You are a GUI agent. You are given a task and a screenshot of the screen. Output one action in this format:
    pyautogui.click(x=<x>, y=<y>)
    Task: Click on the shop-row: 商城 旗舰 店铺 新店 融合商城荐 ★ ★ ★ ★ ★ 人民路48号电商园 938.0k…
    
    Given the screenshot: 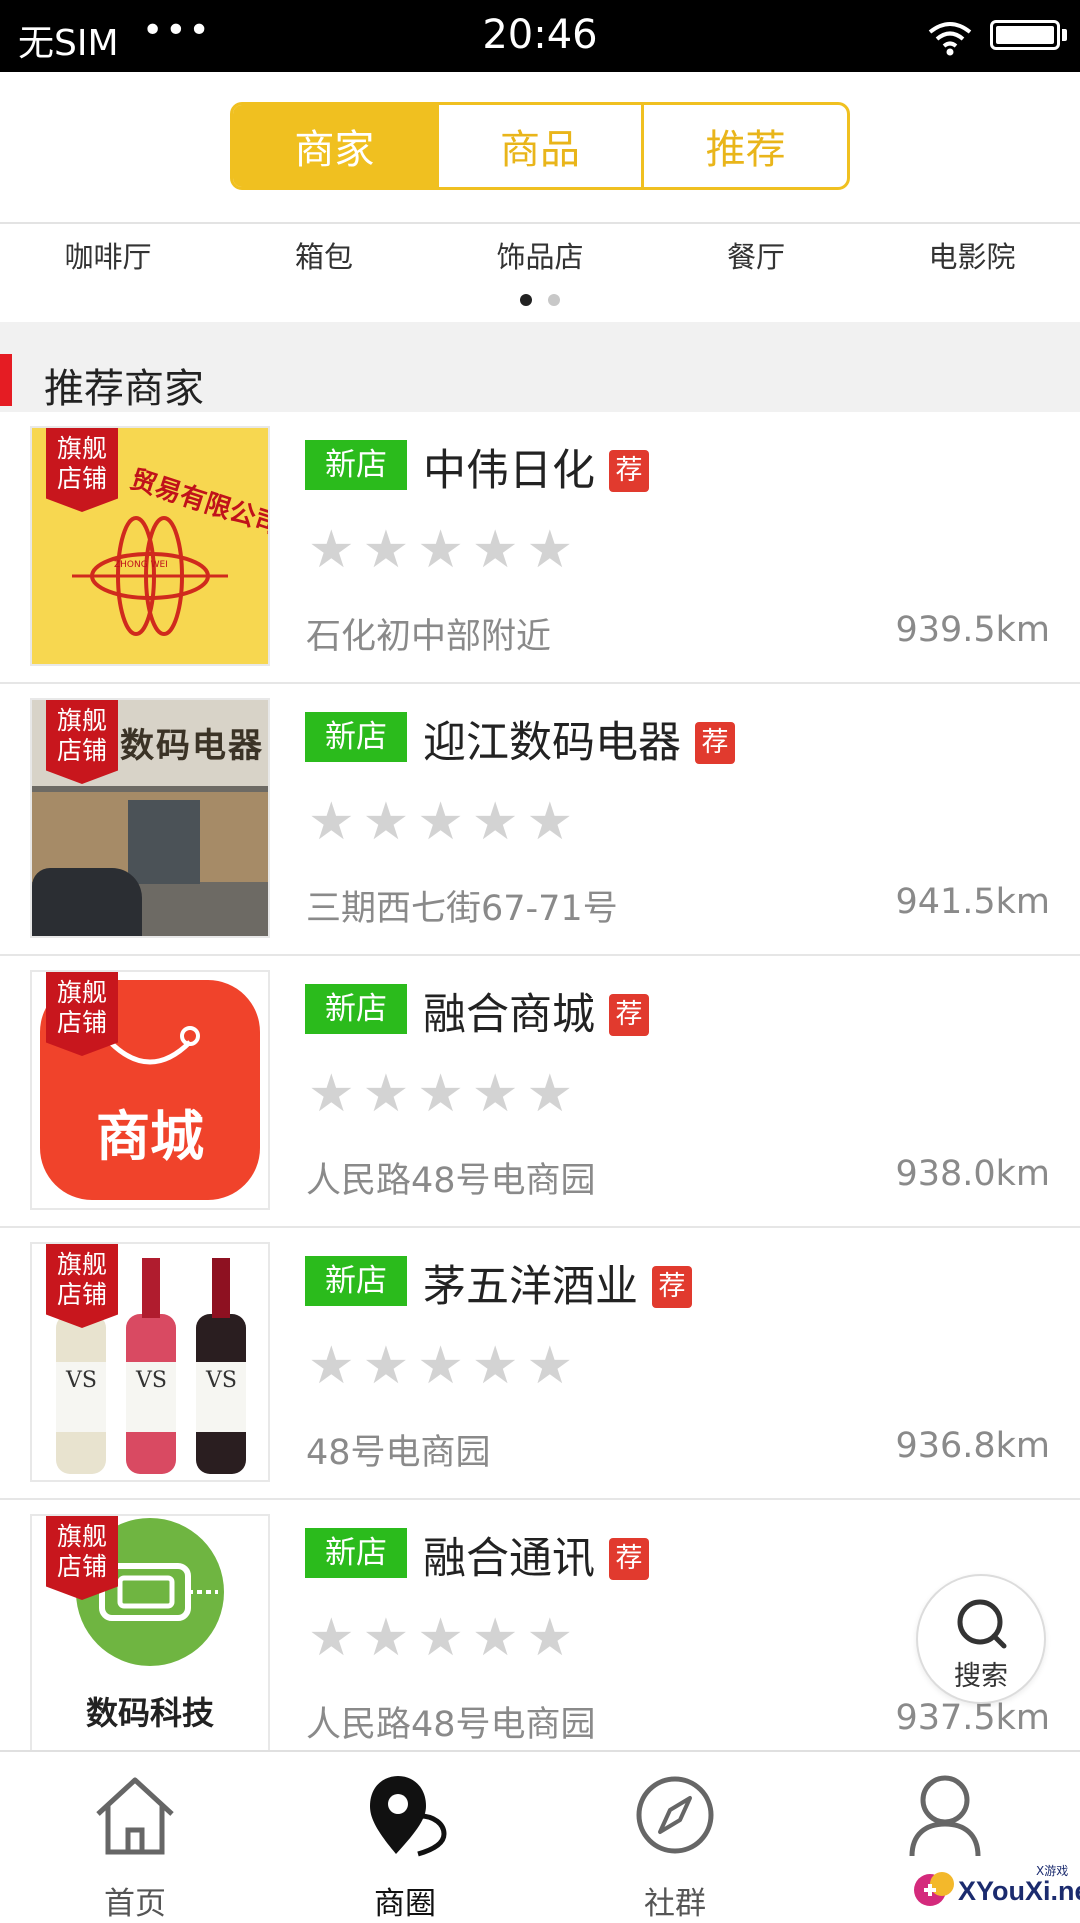 What is the action you would take?
    pyautogui.click(x=540, y=1092)
    